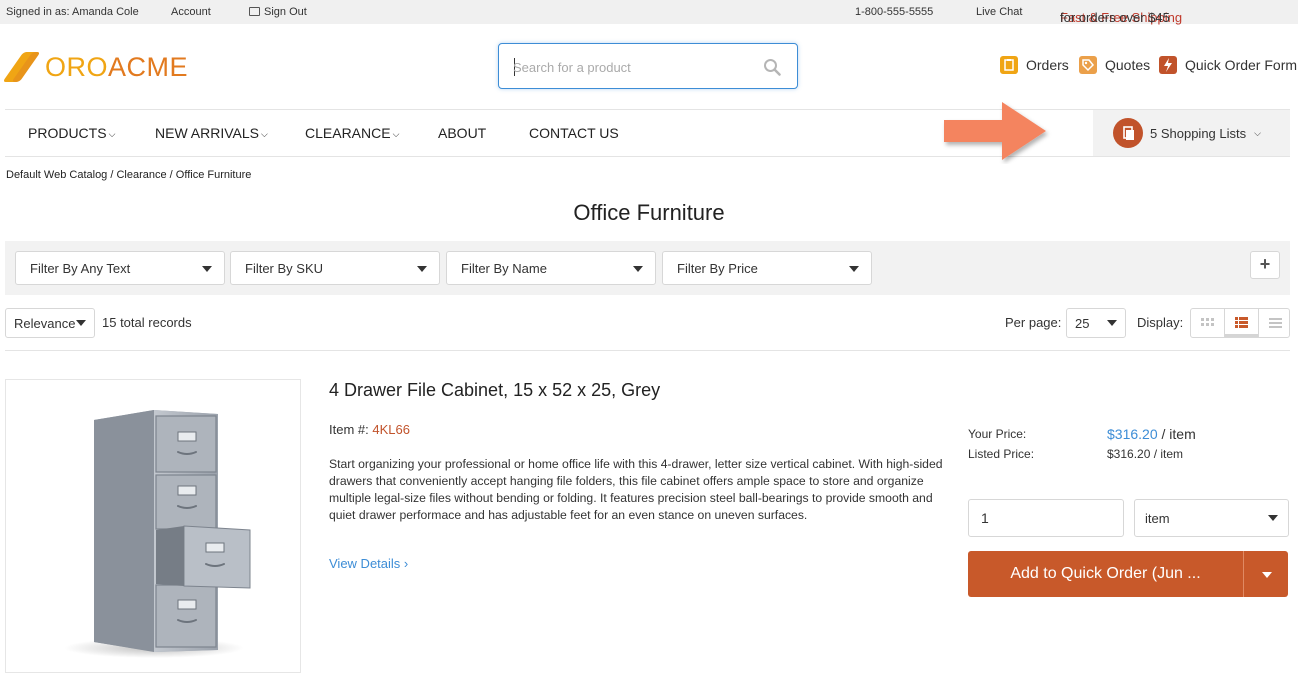  What do you see at coordinates (647, 350) in the screenshot?
I see `divider` at bounding box center [647, 350].